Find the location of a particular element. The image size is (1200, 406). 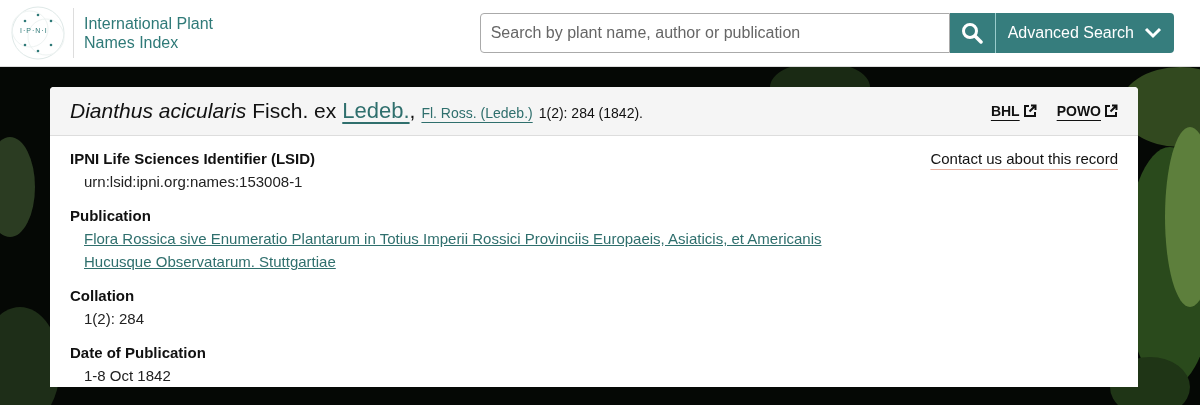

field-label: Collation is located at coordinates (103, 295).